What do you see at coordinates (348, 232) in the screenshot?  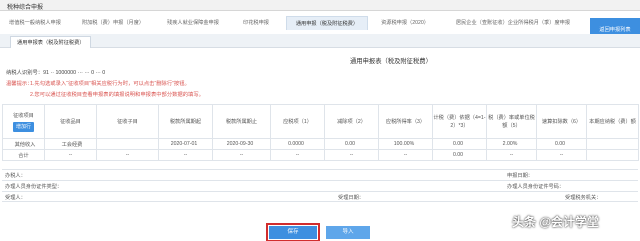 I see `import-button: 导入` at bounding box center [348, 232].